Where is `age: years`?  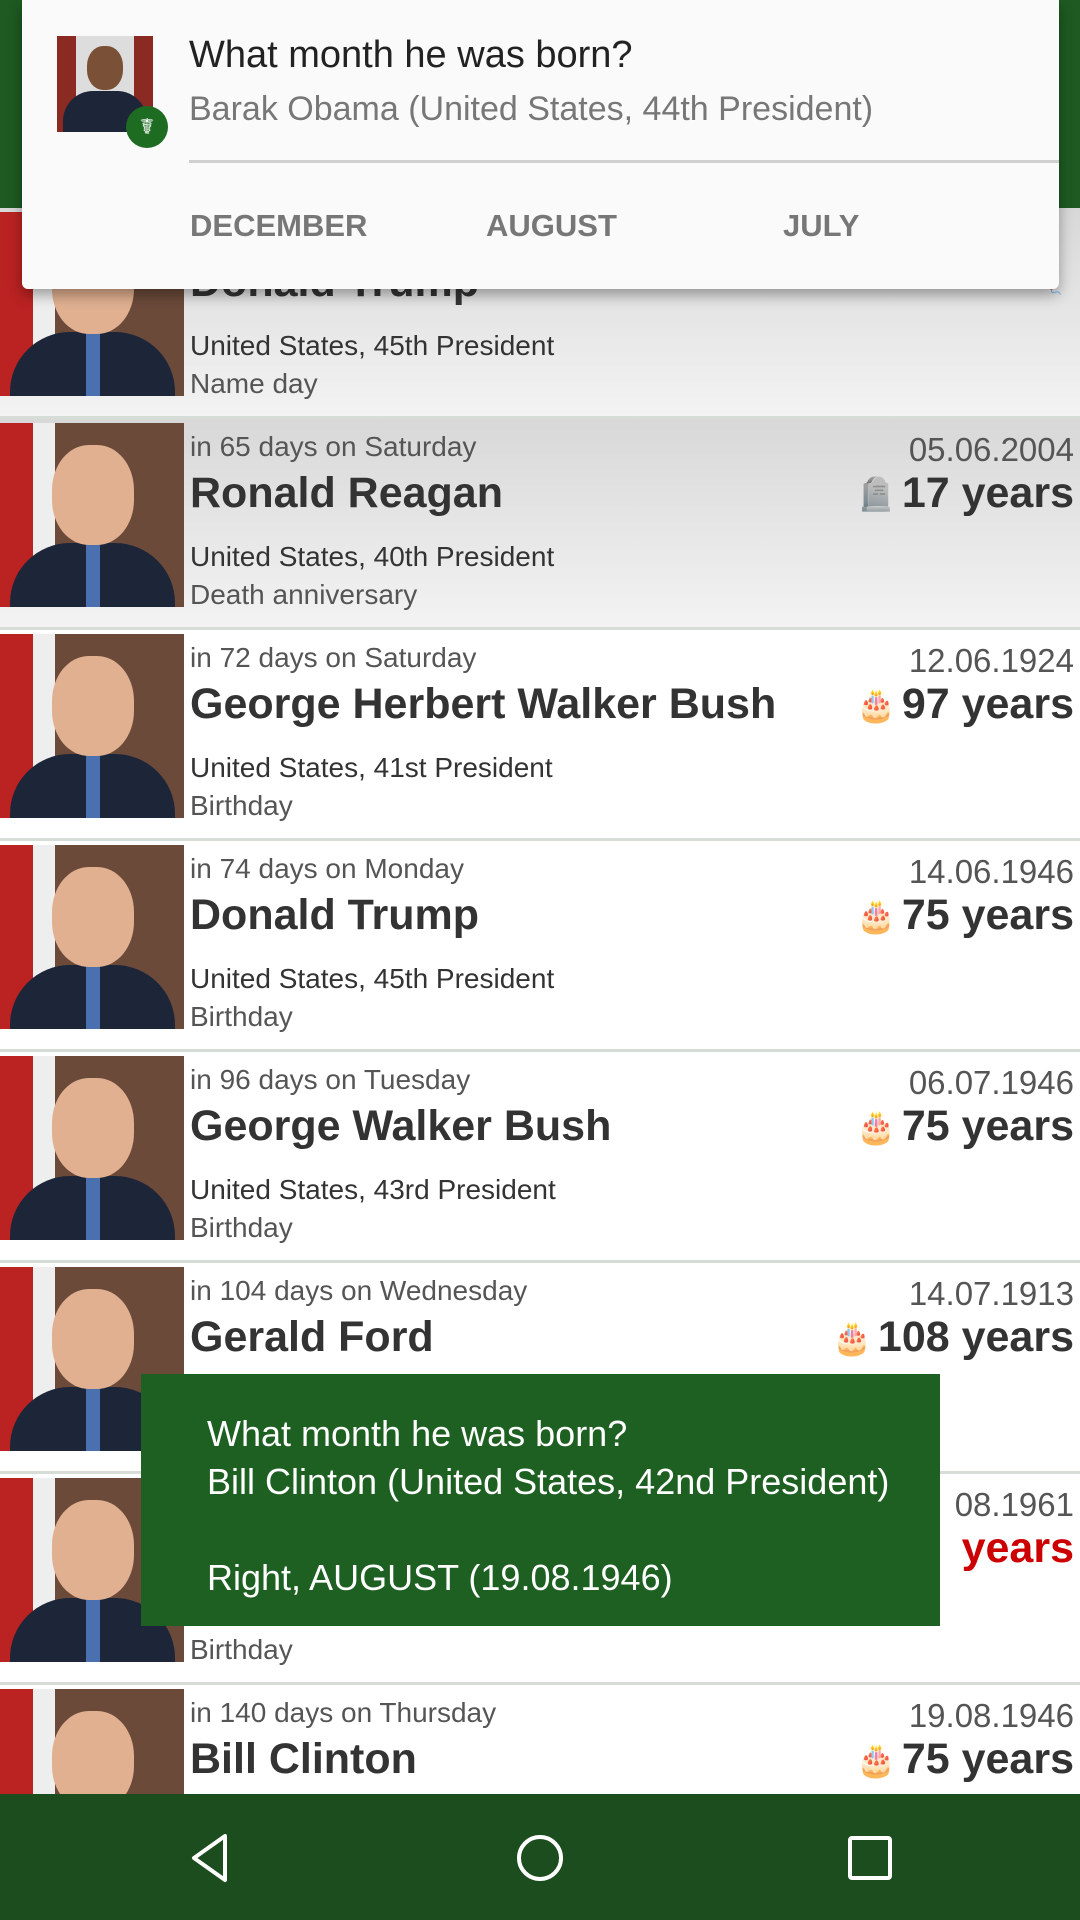 age: years is located at coordinates (1017, 1548).